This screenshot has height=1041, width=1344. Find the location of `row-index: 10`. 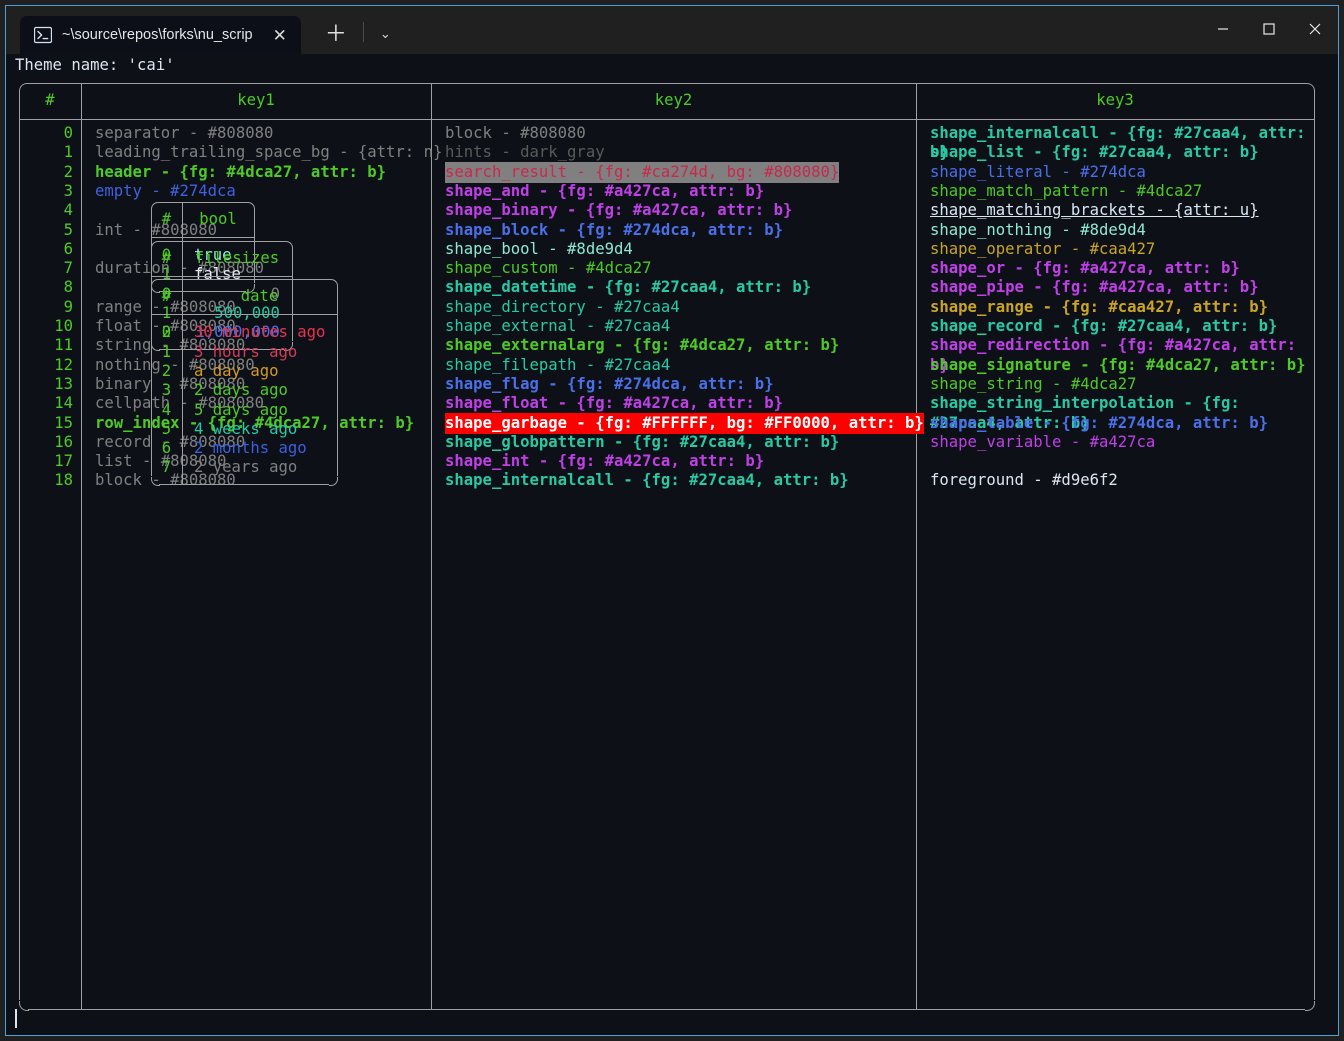

row-index: 10 is located at coordinates (63, 326).